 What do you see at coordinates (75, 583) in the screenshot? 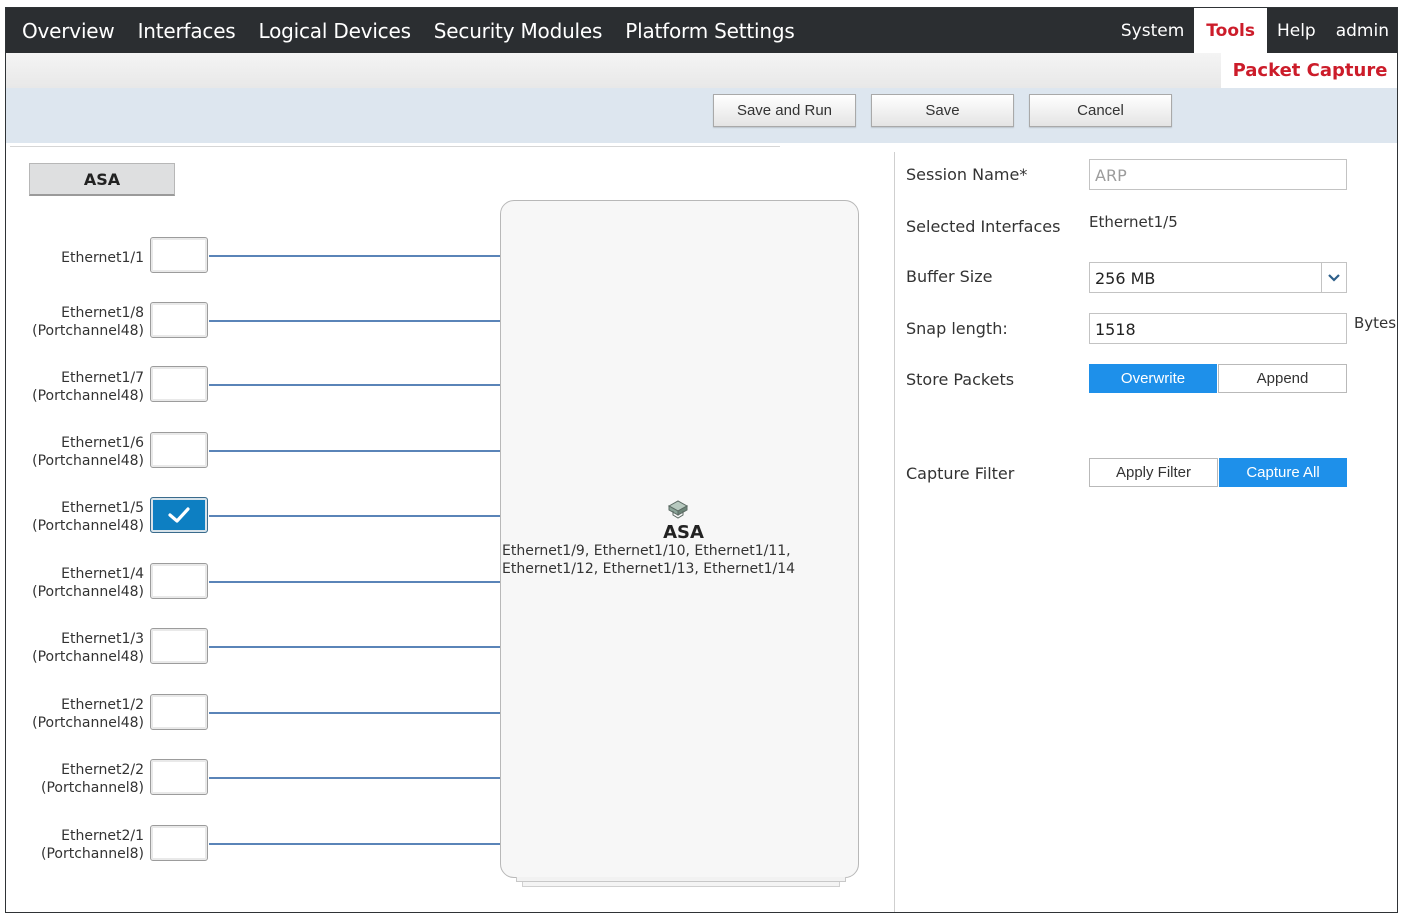
I see `interface-label: Ethernet1/4 (Portchannel48)` at bounding box center [75, 583].